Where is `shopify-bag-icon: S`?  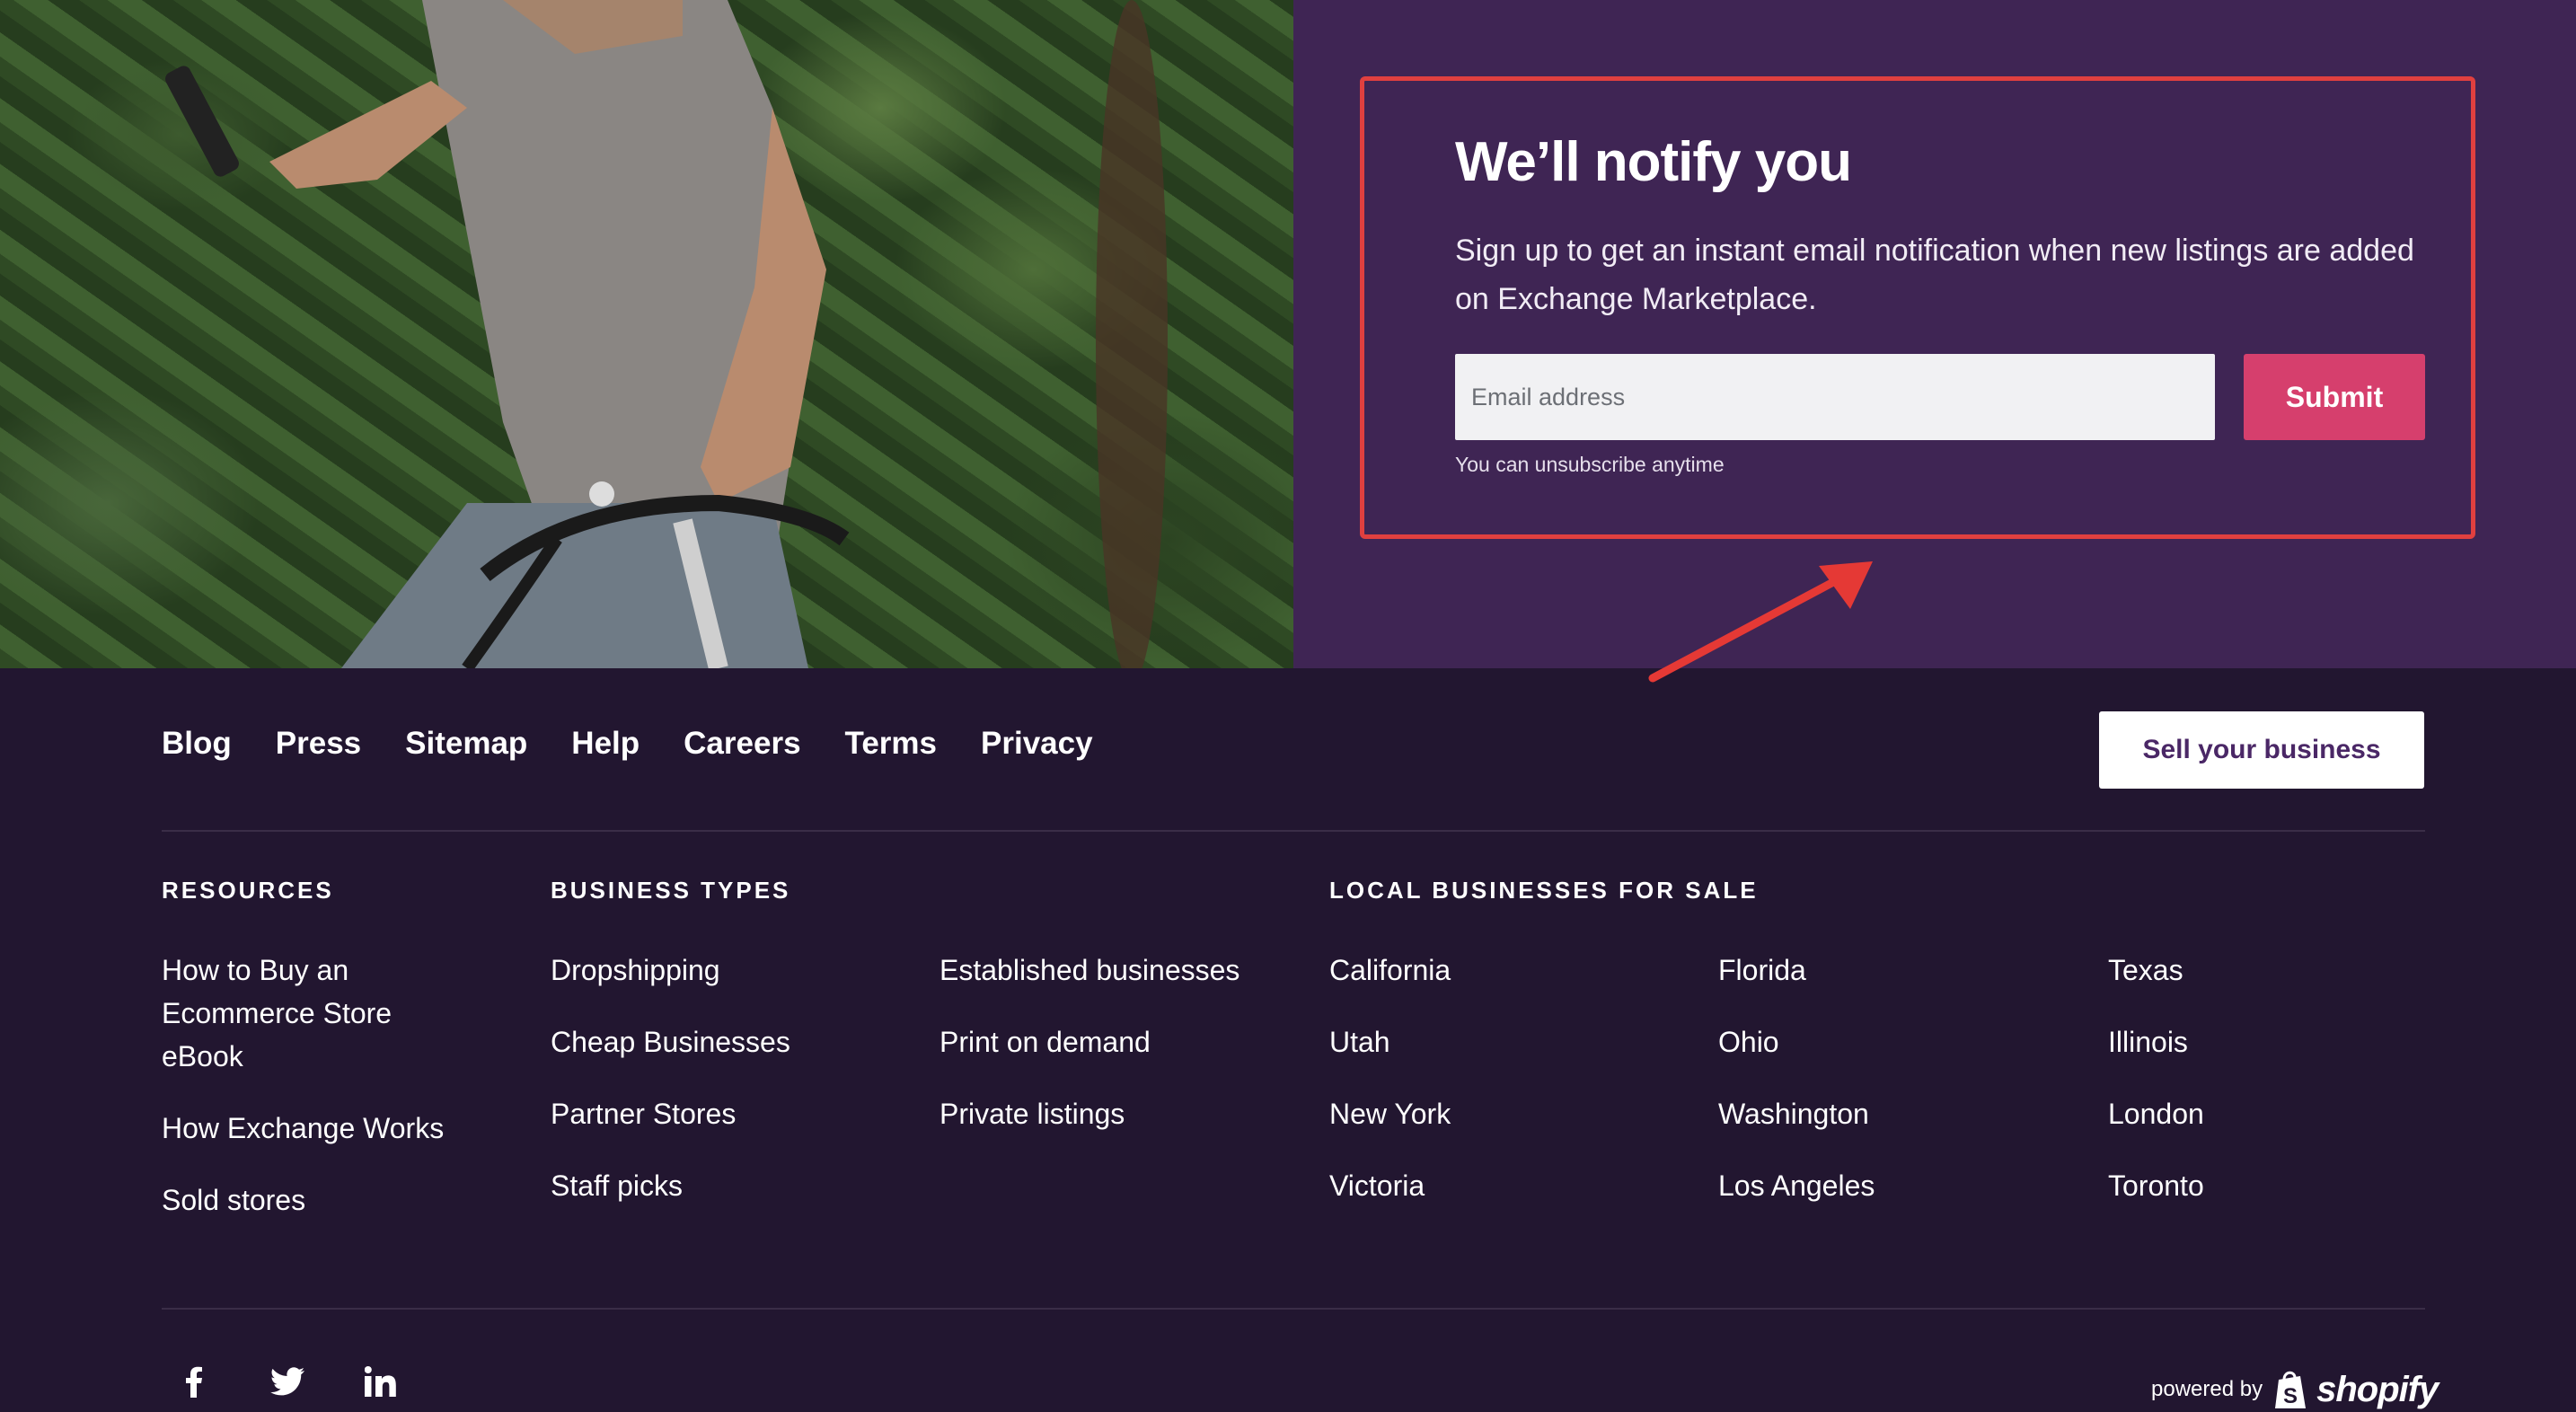
shopify-bag-icon: S is located at coordinates (2291, 1389).